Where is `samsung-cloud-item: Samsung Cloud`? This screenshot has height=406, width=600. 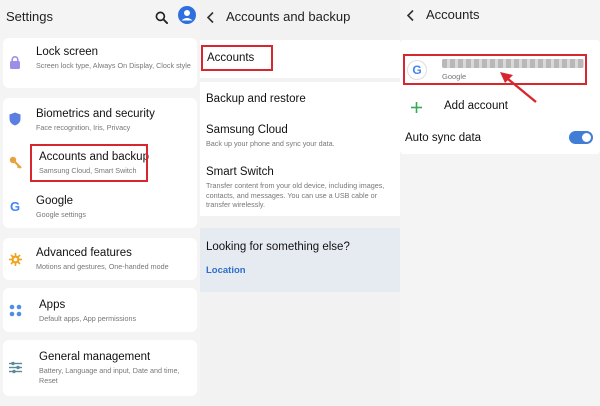
samsung-cloud-item: Samsung Cloud is located at coordinates (247, 130).